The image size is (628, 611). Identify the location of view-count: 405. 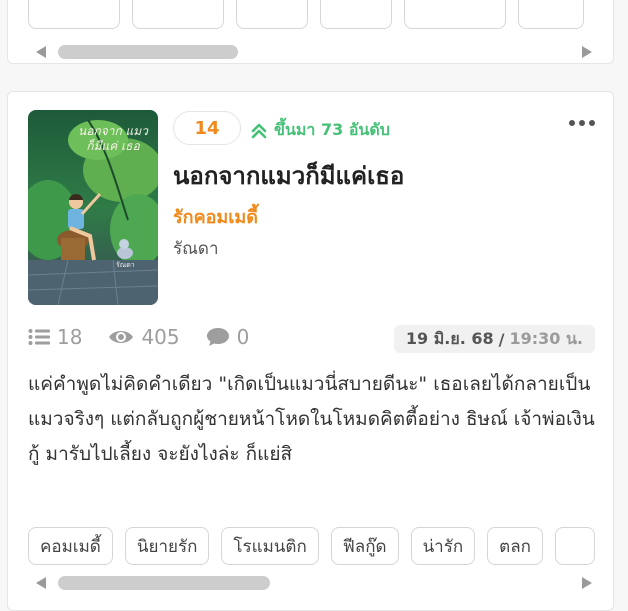
(144, 337).